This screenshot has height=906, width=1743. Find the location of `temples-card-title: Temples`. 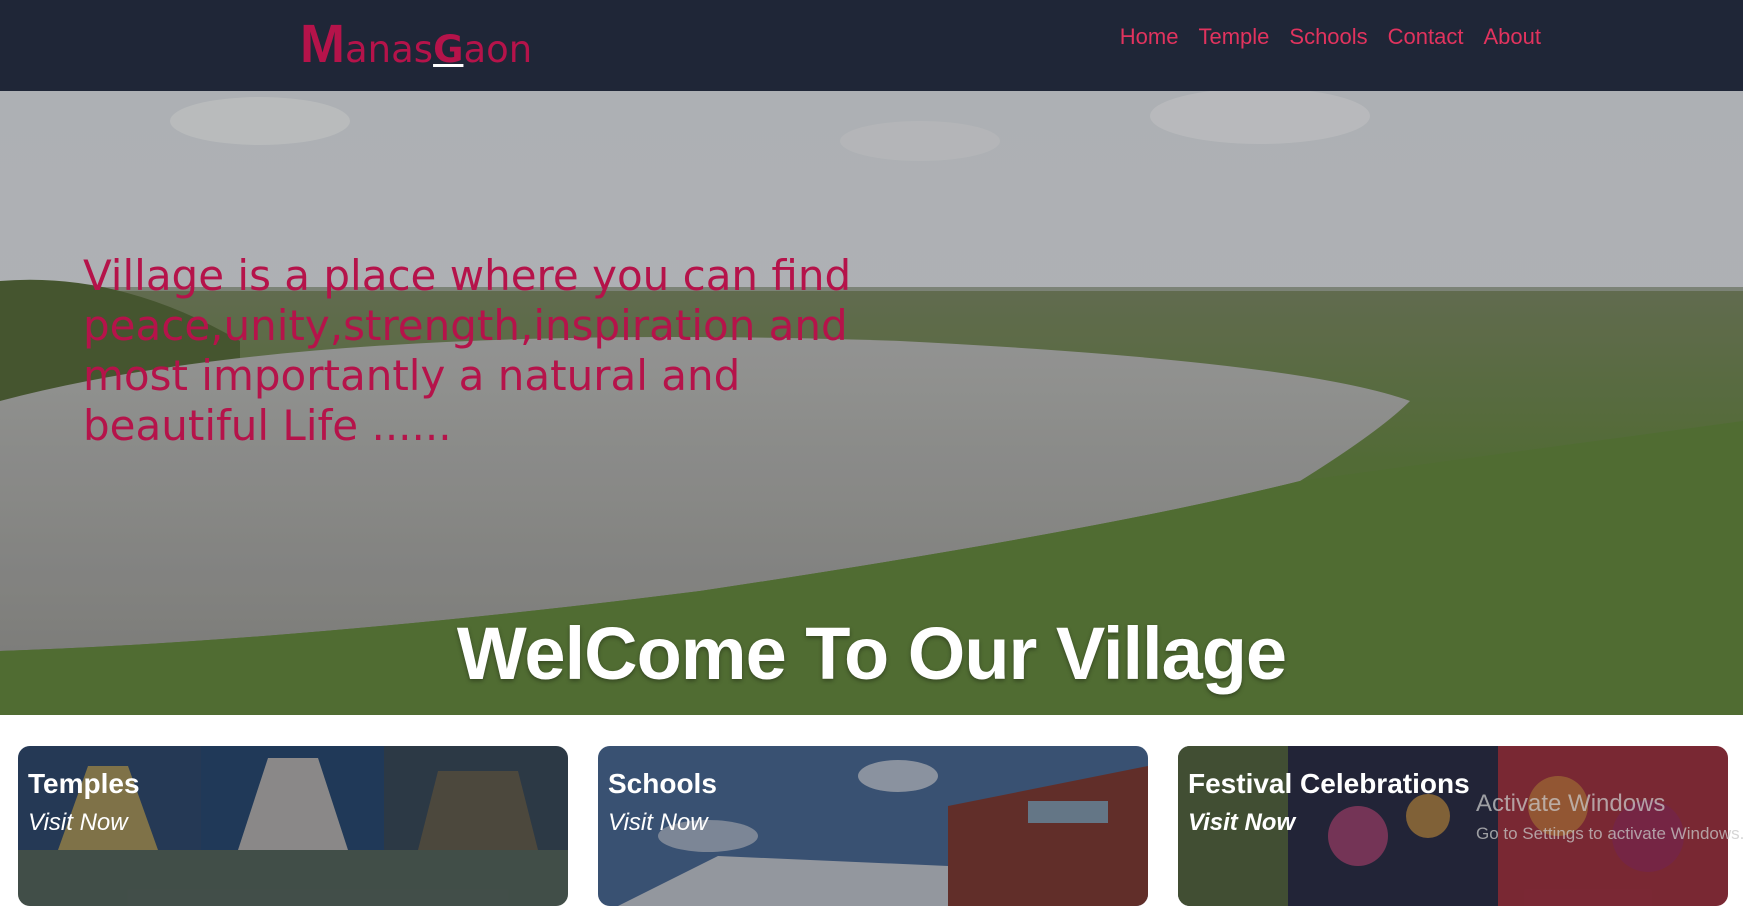

temples-card-title: Temples is located at coordinates (84, 783).